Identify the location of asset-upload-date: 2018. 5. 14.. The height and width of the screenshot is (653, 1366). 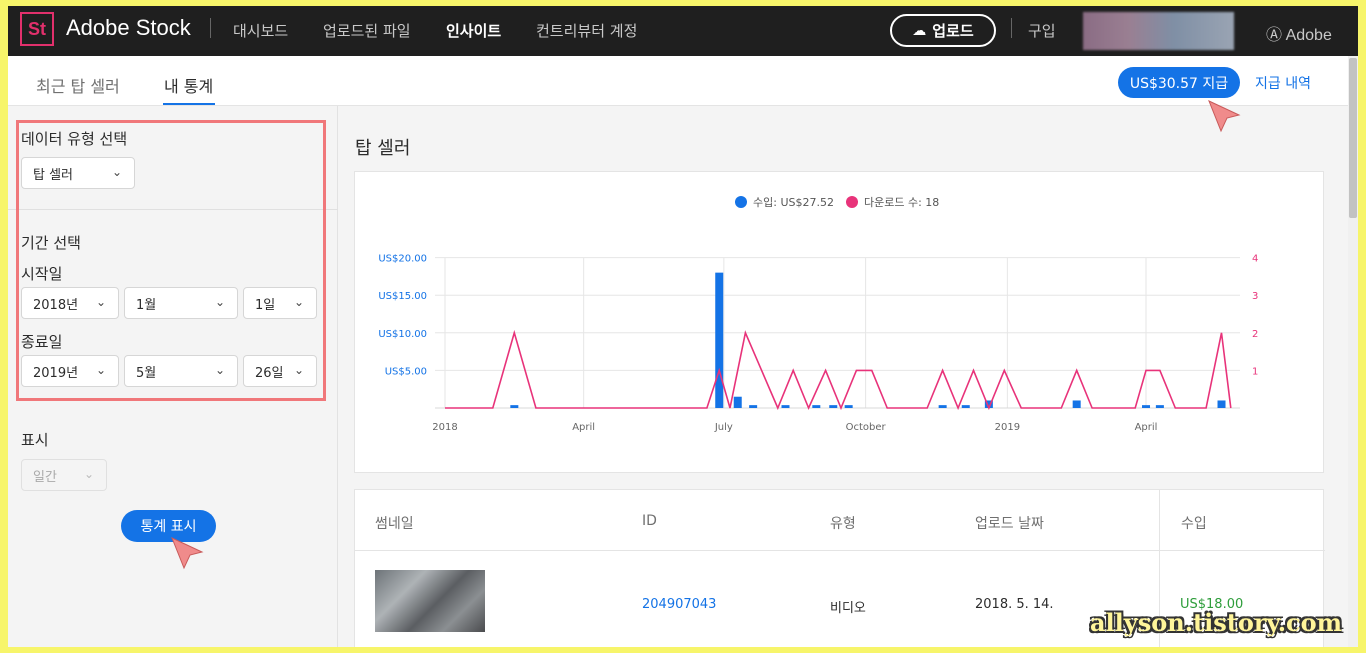
(1014, 604).